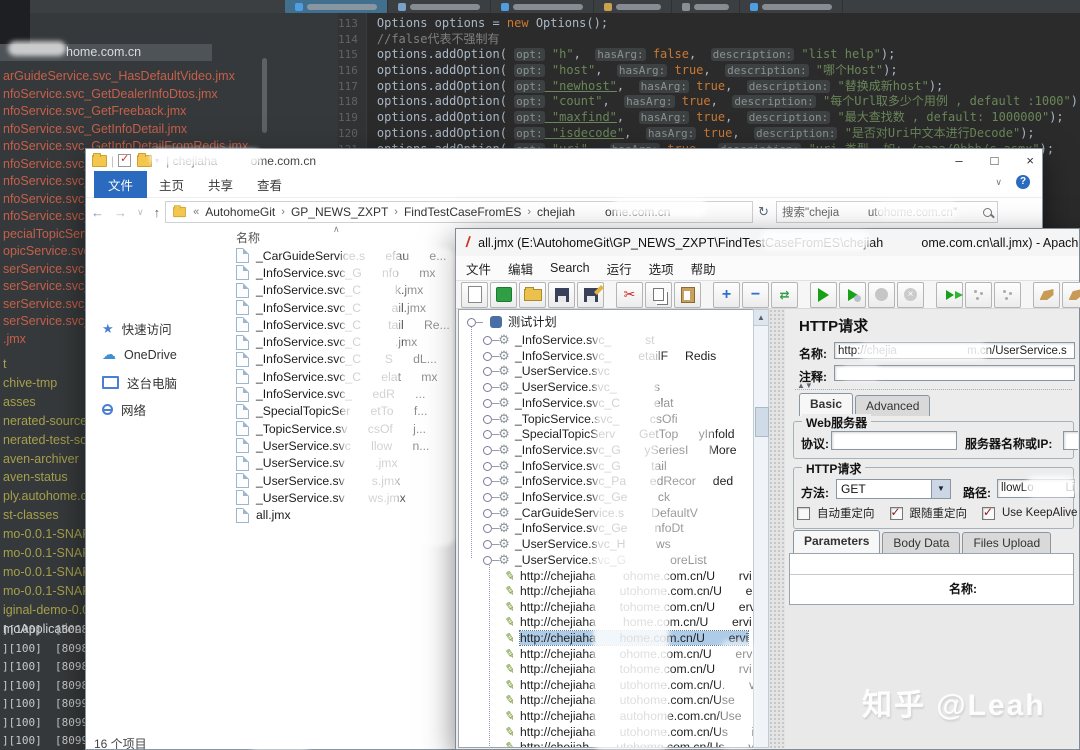 Image resolution: width=1080 pixels, height=750 pixels. Describe the element at coordinates (124, 409) in the screenshot. I see `sidebar-item-net: 网络` at that location.